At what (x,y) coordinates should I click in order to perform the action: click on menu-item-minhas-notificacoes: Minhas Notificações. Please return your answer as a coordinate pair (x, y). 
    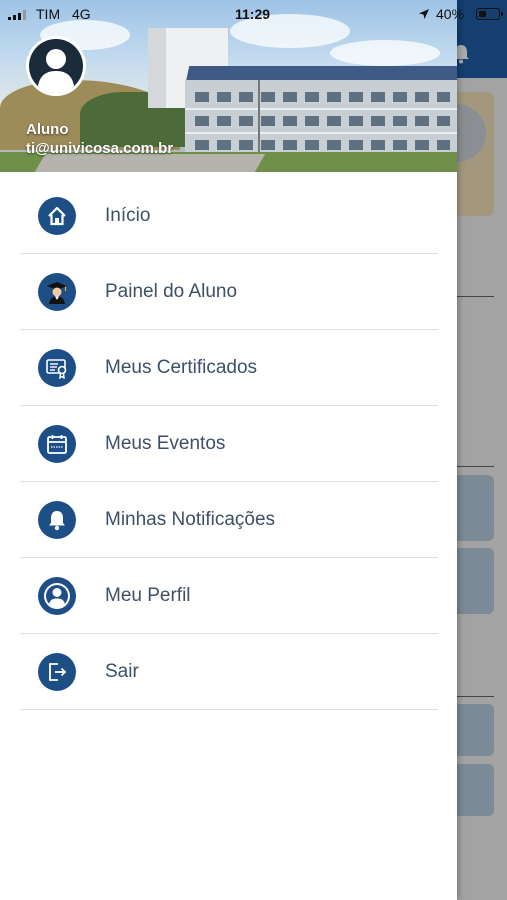
    Looking at the image, I should click on (229, 520).